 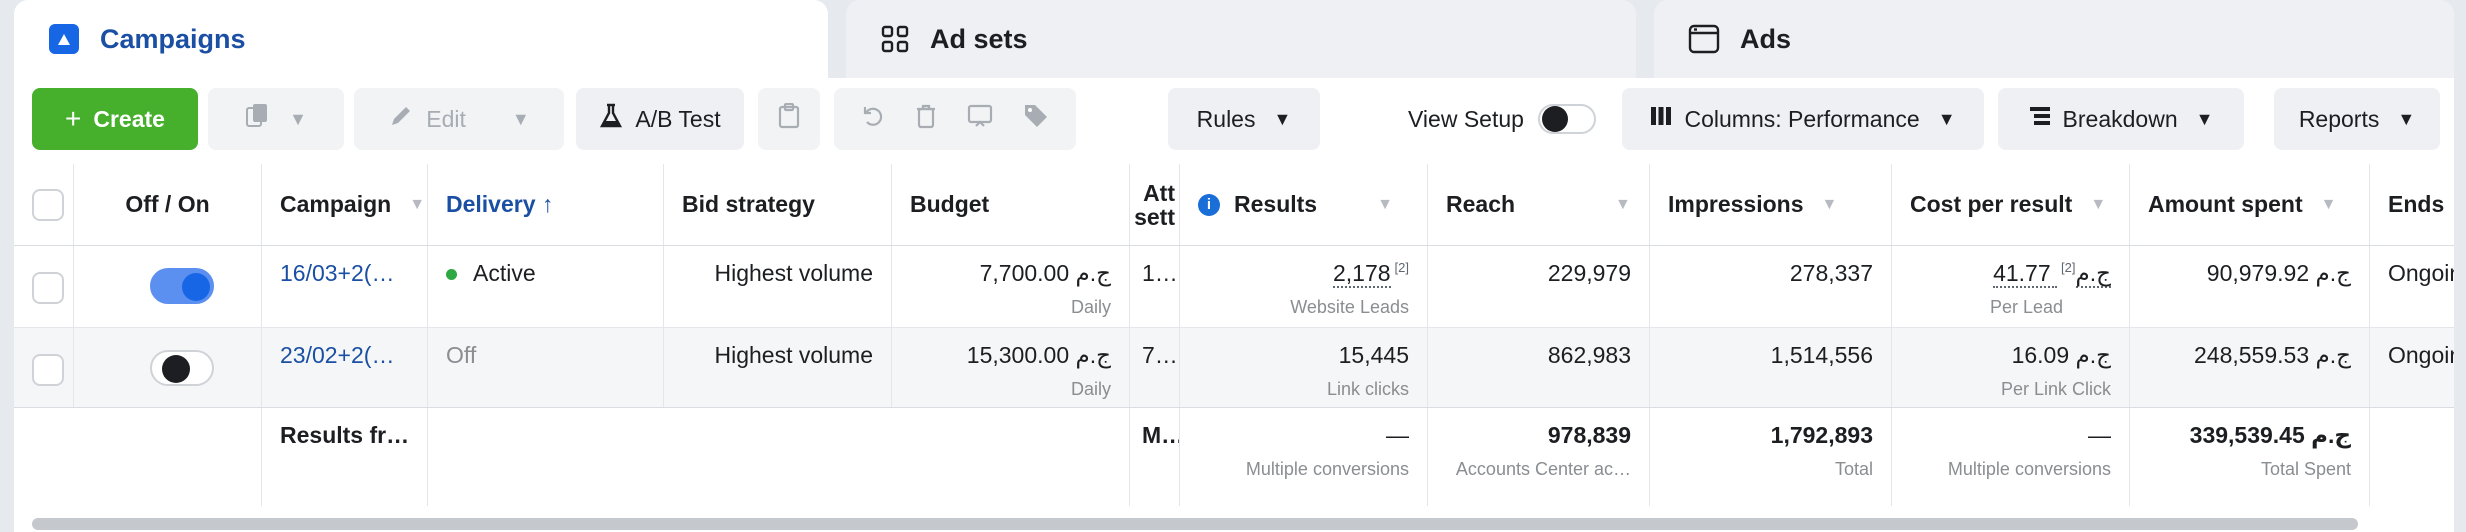 I want to click on duplicate-icon, so click(x=258, y=119).